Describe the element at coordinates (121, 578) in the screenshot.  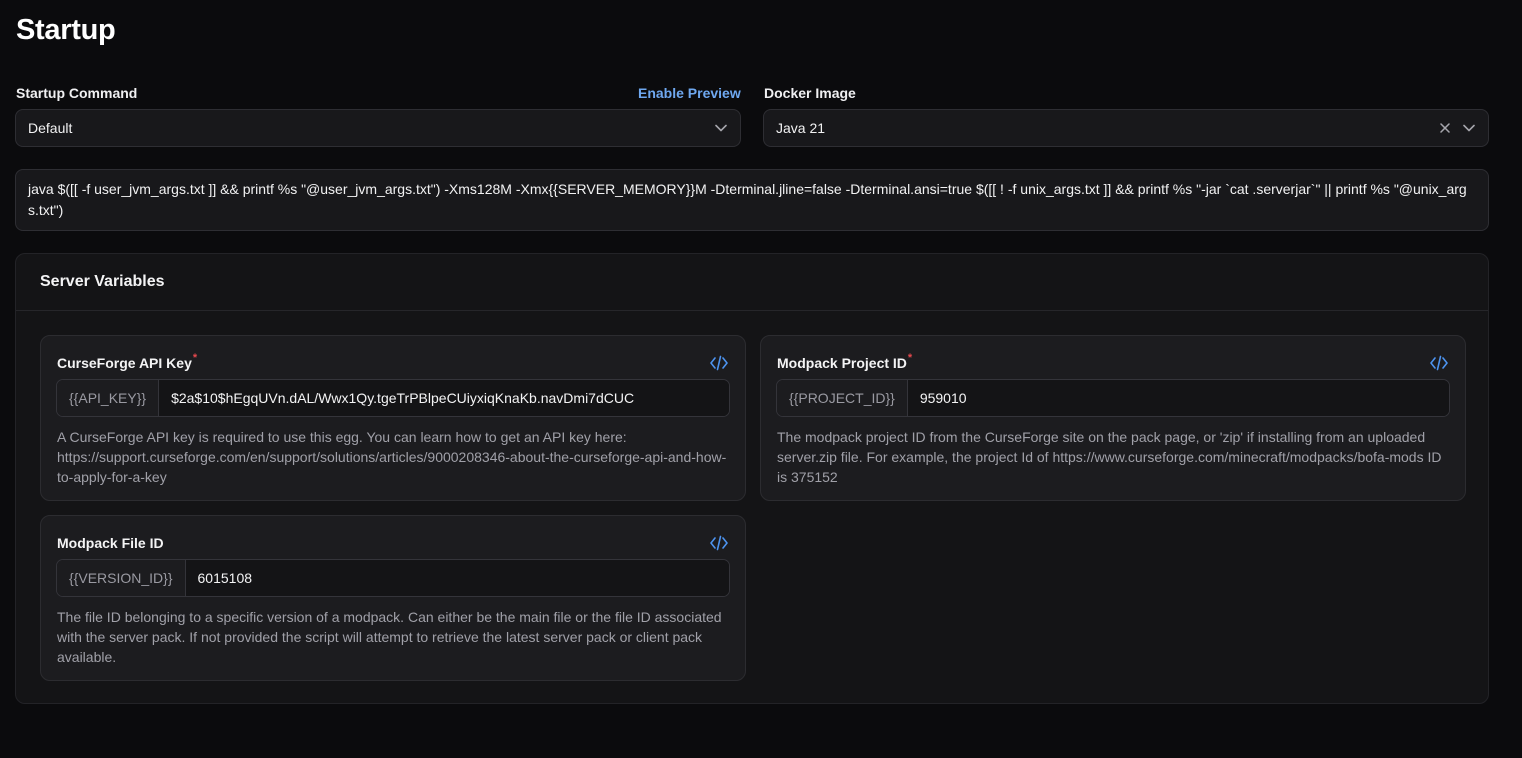
I see `env-variable-addon: {{VERSION_ID}}` at that location.